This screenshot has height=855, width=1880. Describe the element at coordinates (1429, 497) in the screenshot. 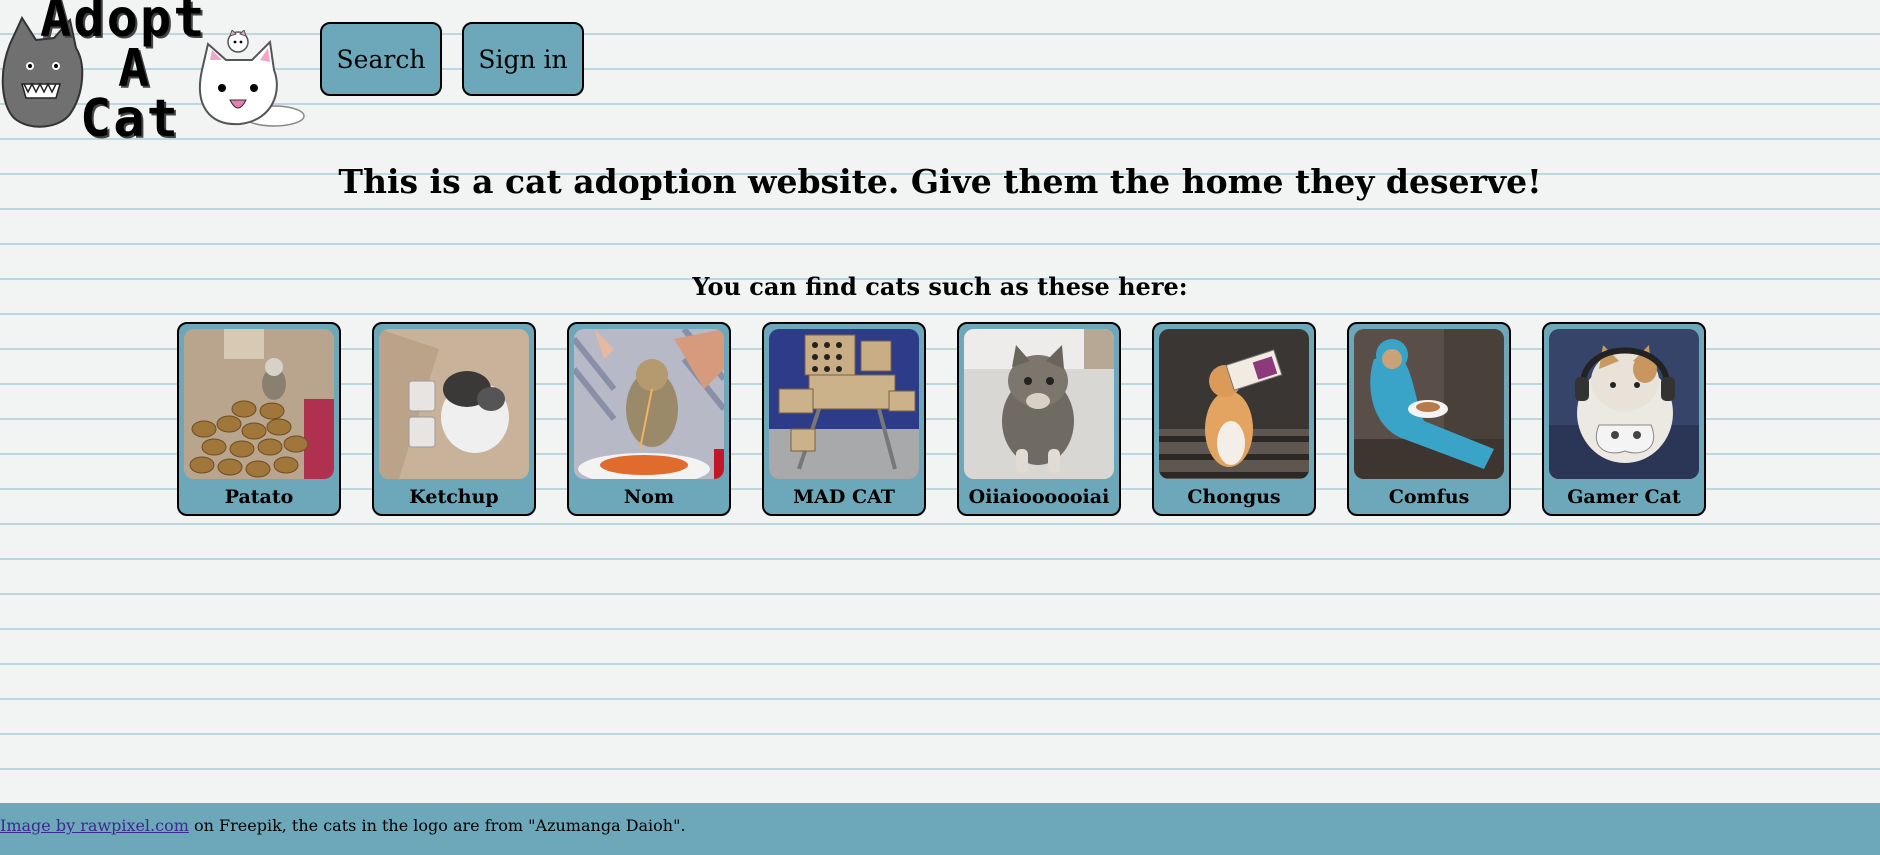

I see `cat-name: Comfus` at that location.